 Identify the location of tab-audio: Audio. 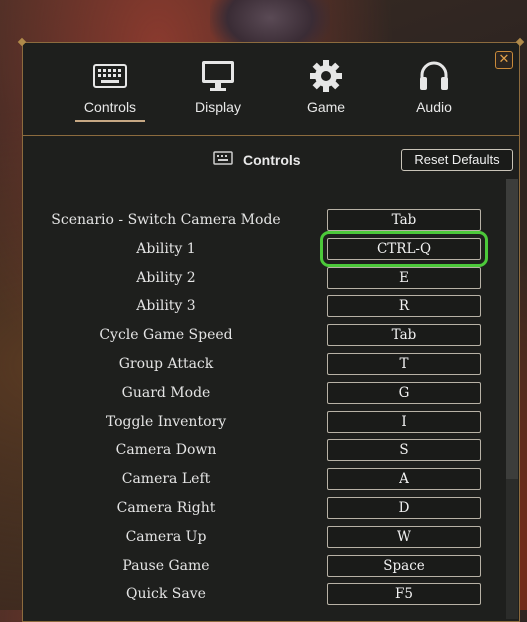
(434, 86).